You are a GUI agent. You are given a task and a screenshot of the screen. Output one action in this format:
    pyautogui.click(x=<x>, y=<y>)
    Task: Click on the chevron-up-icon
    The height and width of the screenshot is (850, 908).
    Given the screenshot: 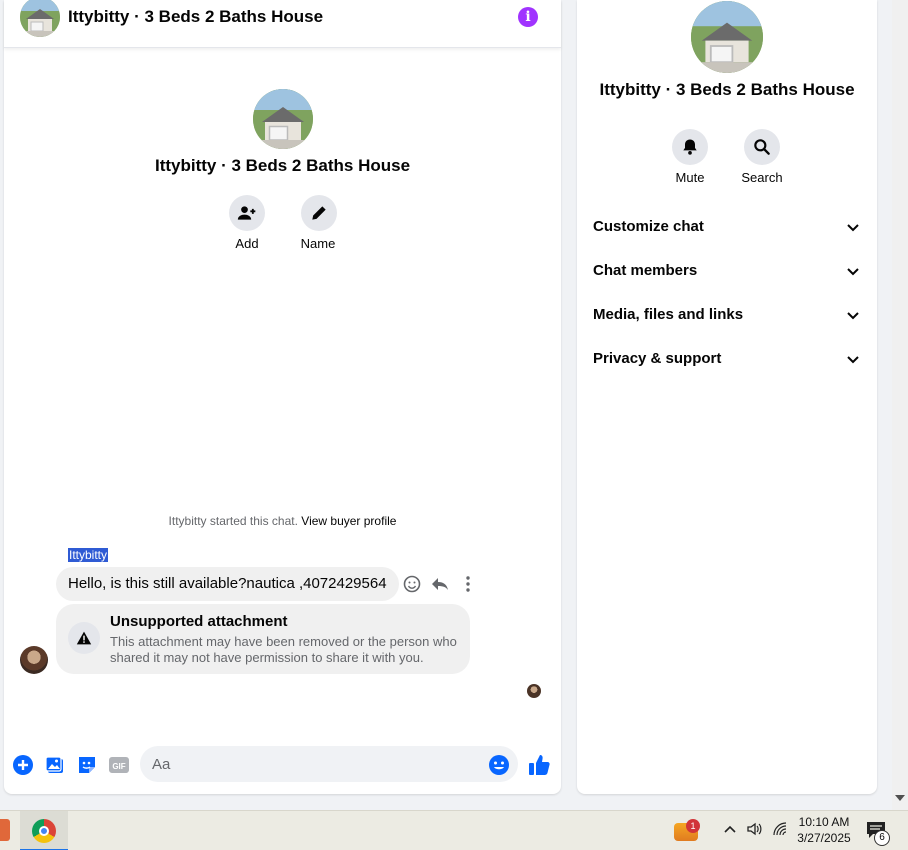 What is the action you would take?
    pyautogui.click(x=730, y=830)
    